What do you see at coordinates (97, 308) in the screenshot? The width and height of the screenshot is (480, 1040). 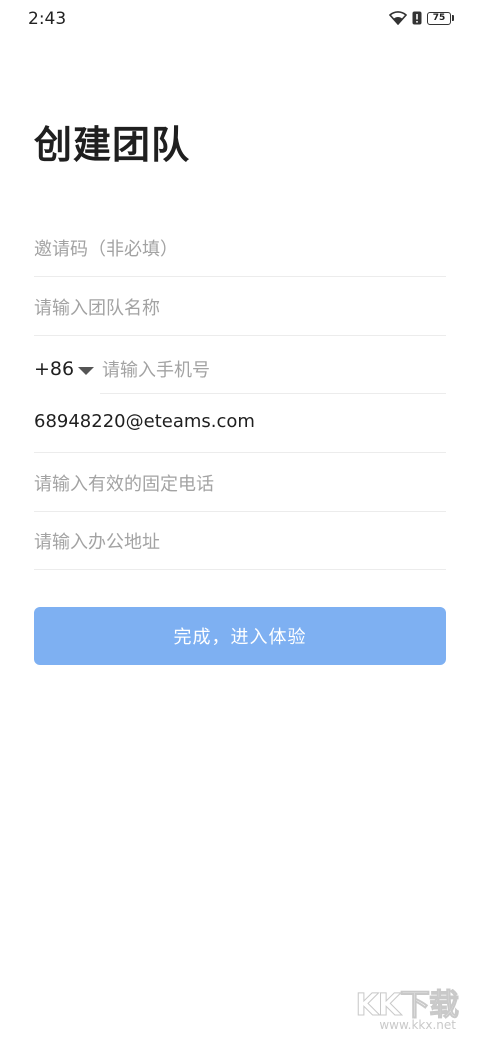 I see `team-name-placeholder: 请输入团队名称` at bounding box center [97, 308].